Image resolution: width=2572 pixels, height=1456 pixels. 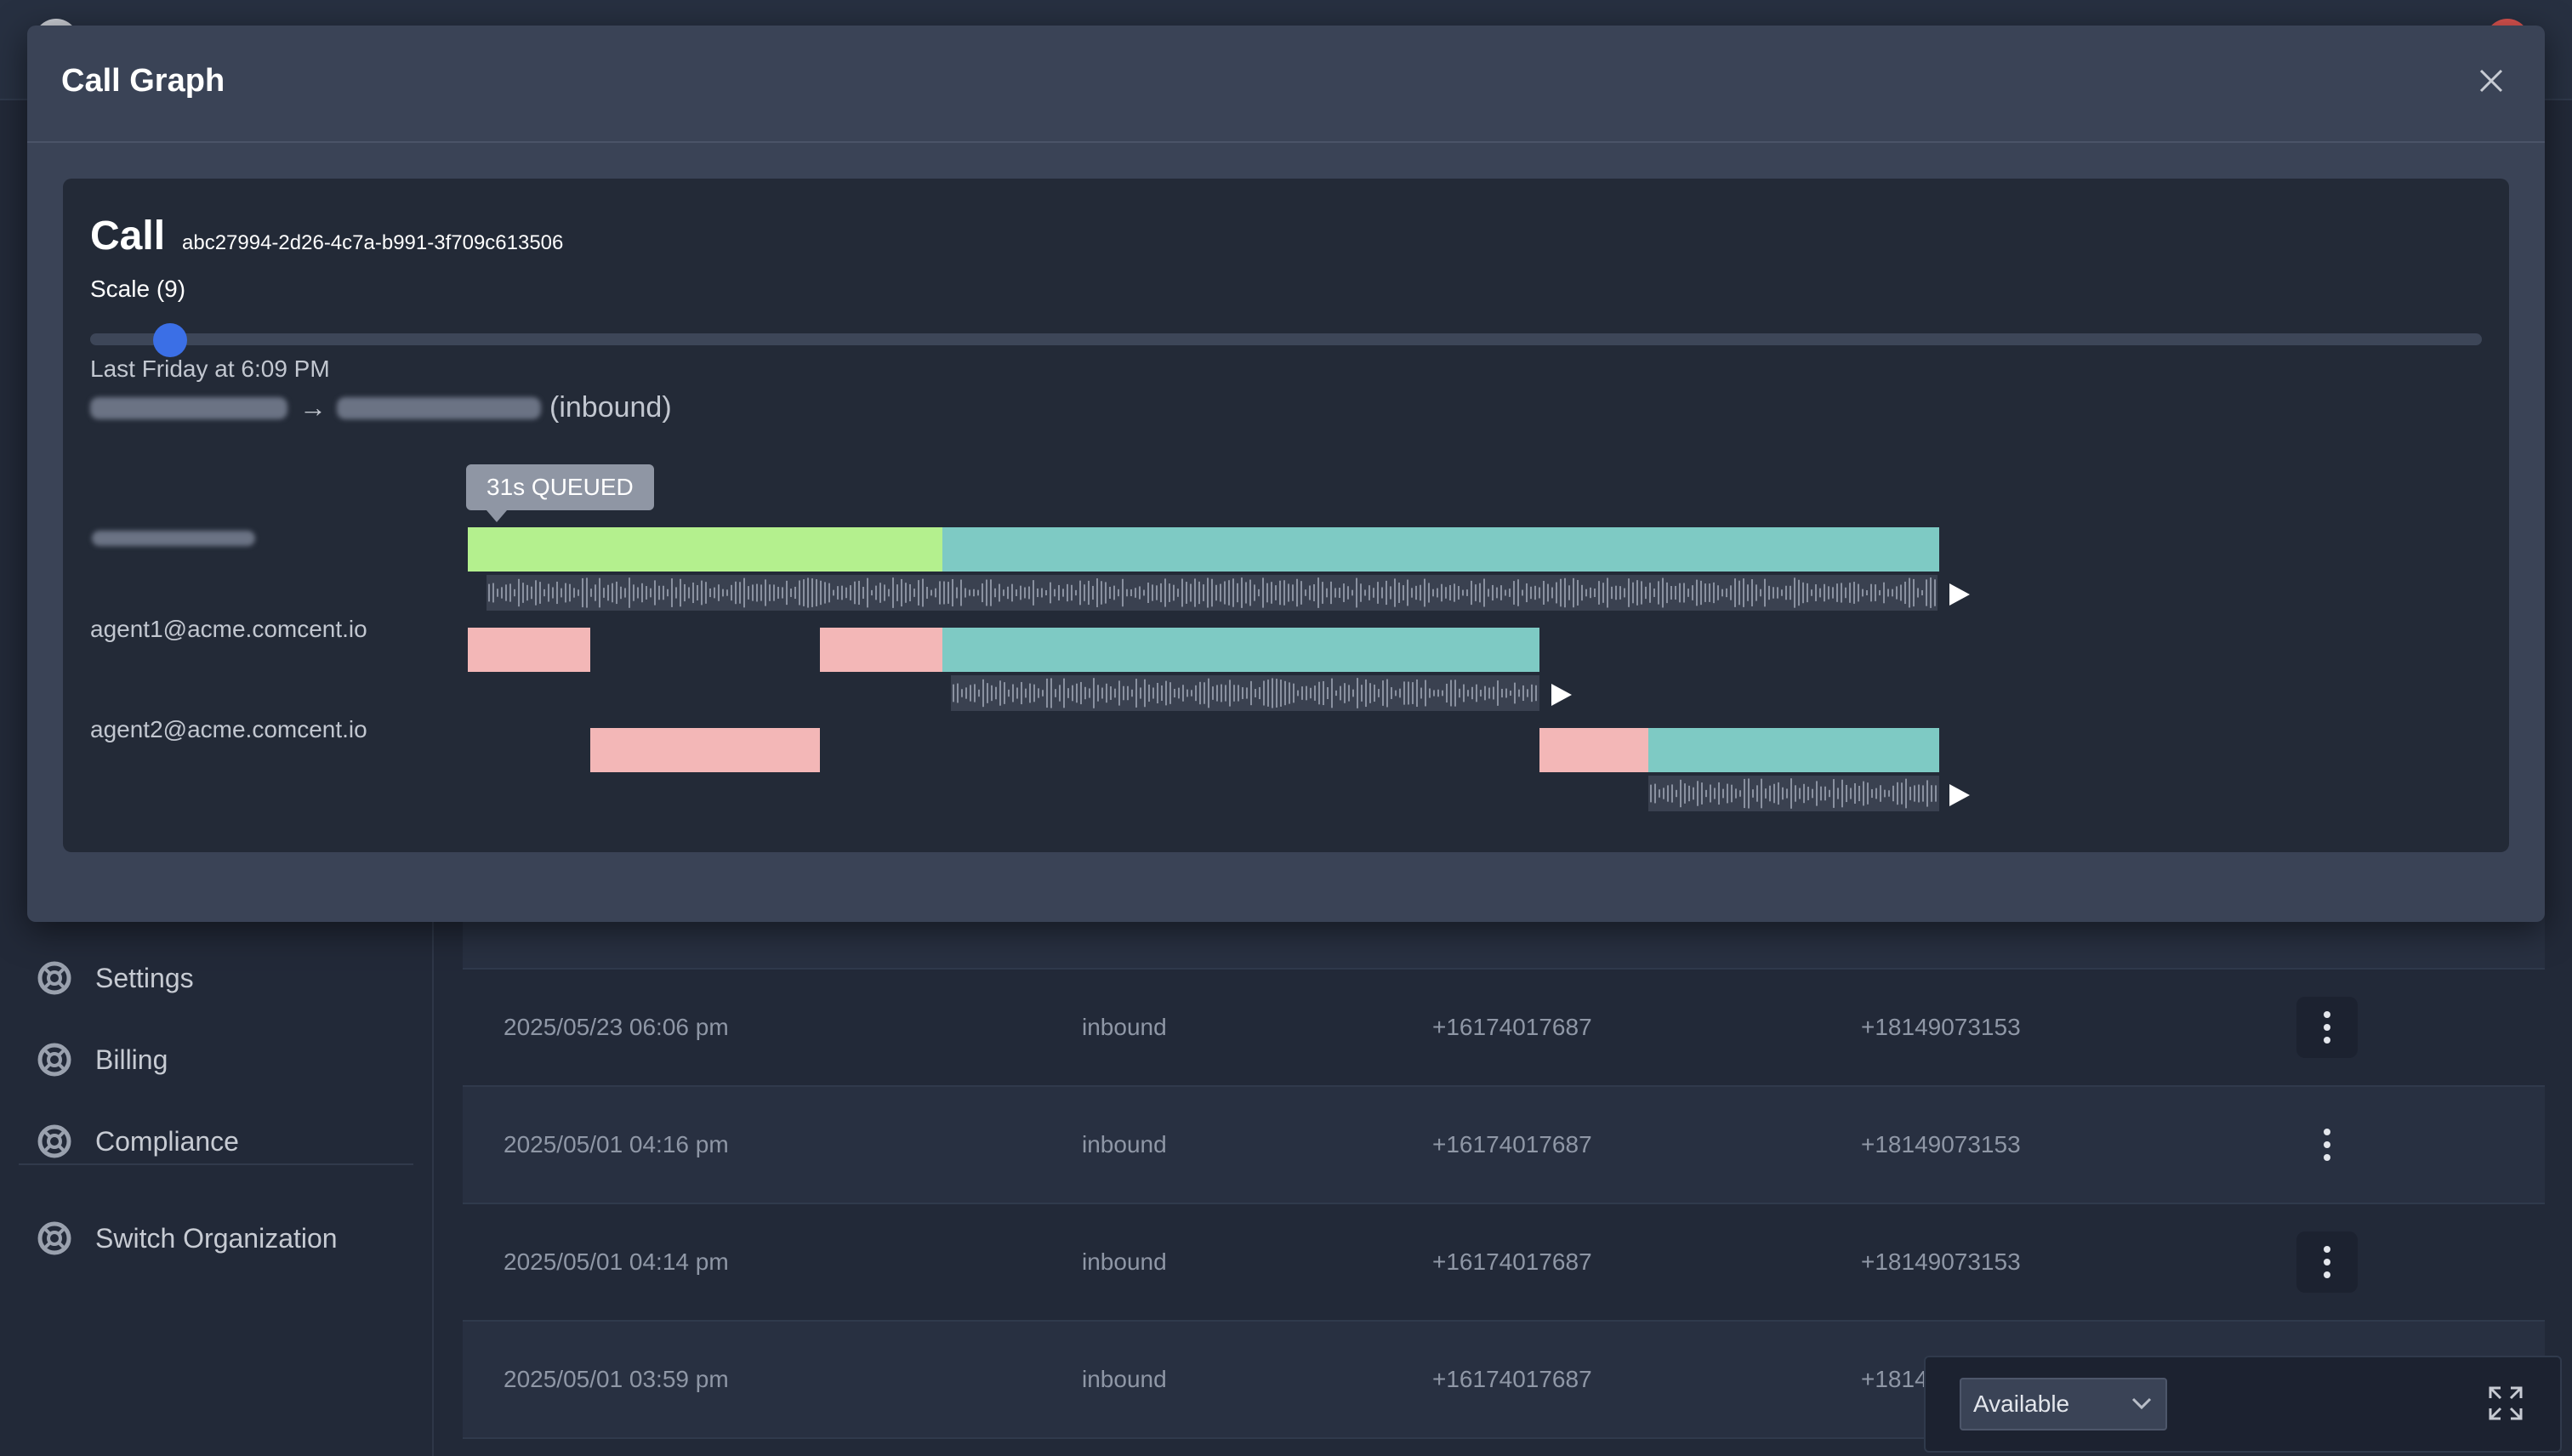 I want to click on call-heading: Call, so click(x=128, y=236).